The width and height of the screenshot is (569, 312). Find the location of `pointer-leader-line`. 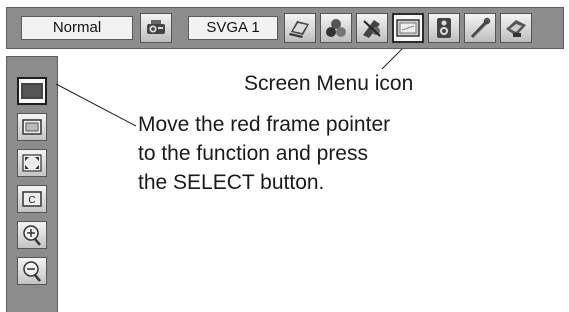

pointer-leader-line is located at coordinates (96, 105).